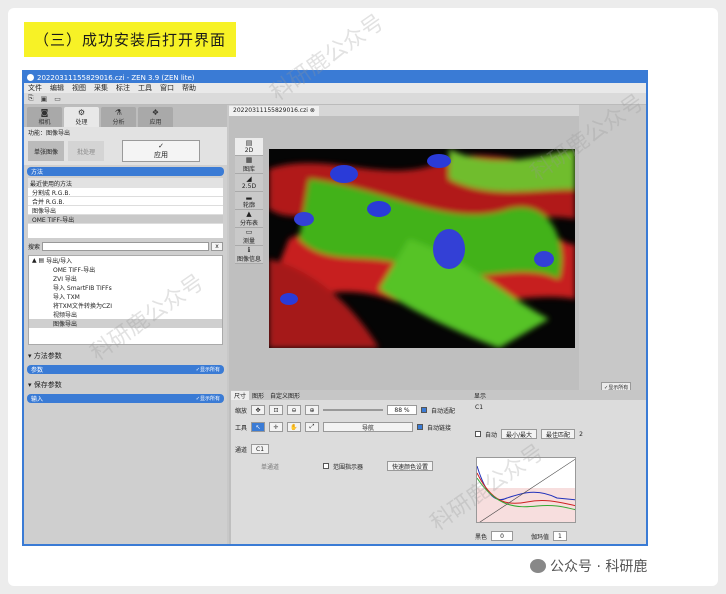  What do you see at coordinates (86, 151) in the screenshot?
I see `batch-button: 批处理` at bounding box center [86, 151].